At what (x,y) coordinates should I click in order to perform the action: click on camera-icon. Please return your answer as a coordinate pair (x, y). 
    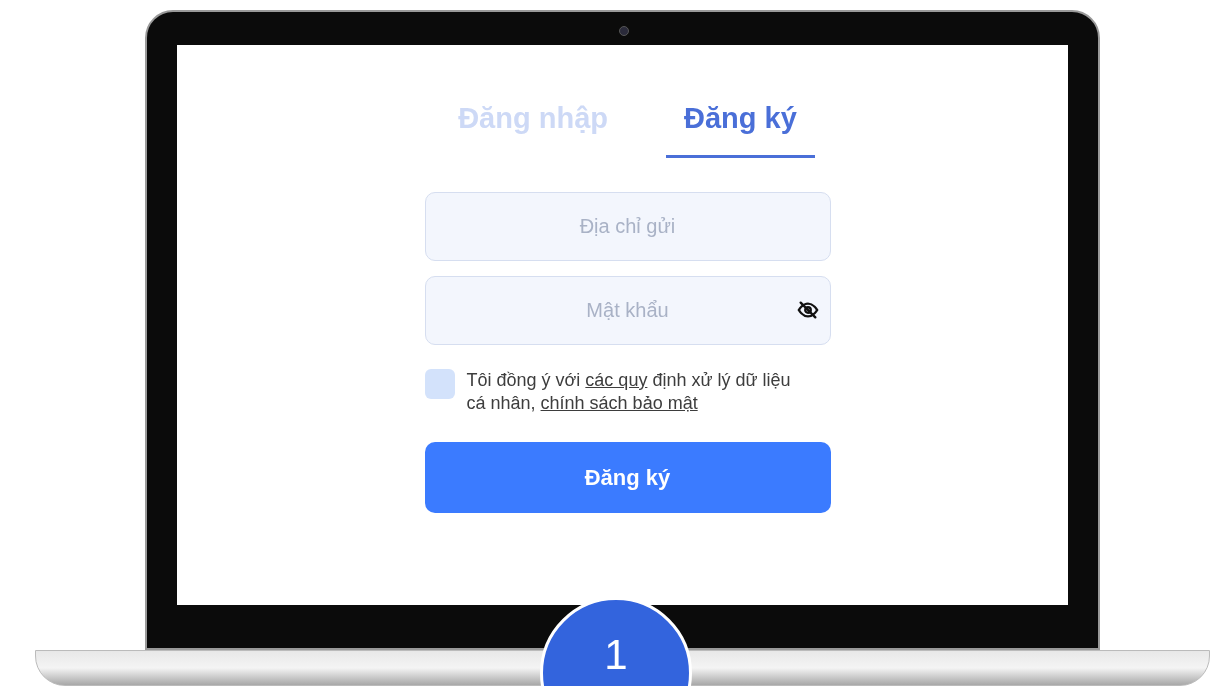
    Looking at the image, I should click on (624, 31).